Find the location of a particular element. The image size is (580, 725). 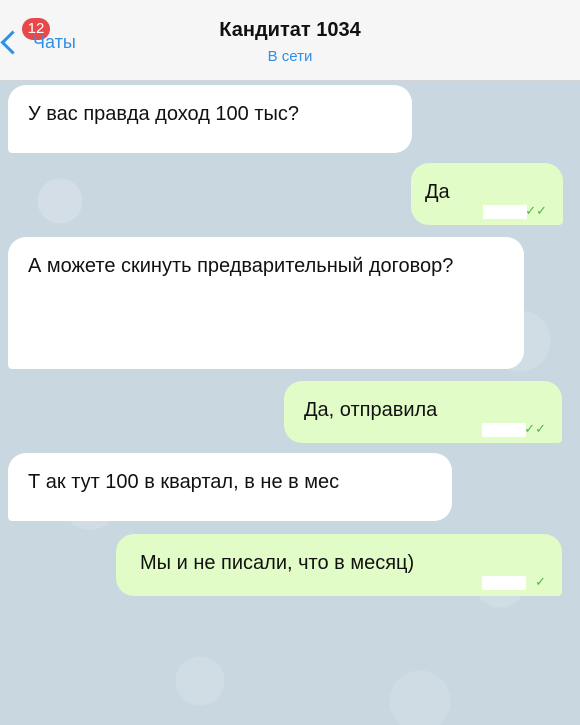

message-incoming: Т ак тут 100 в квартал, в не в мес is located at coordinates (230, 487).